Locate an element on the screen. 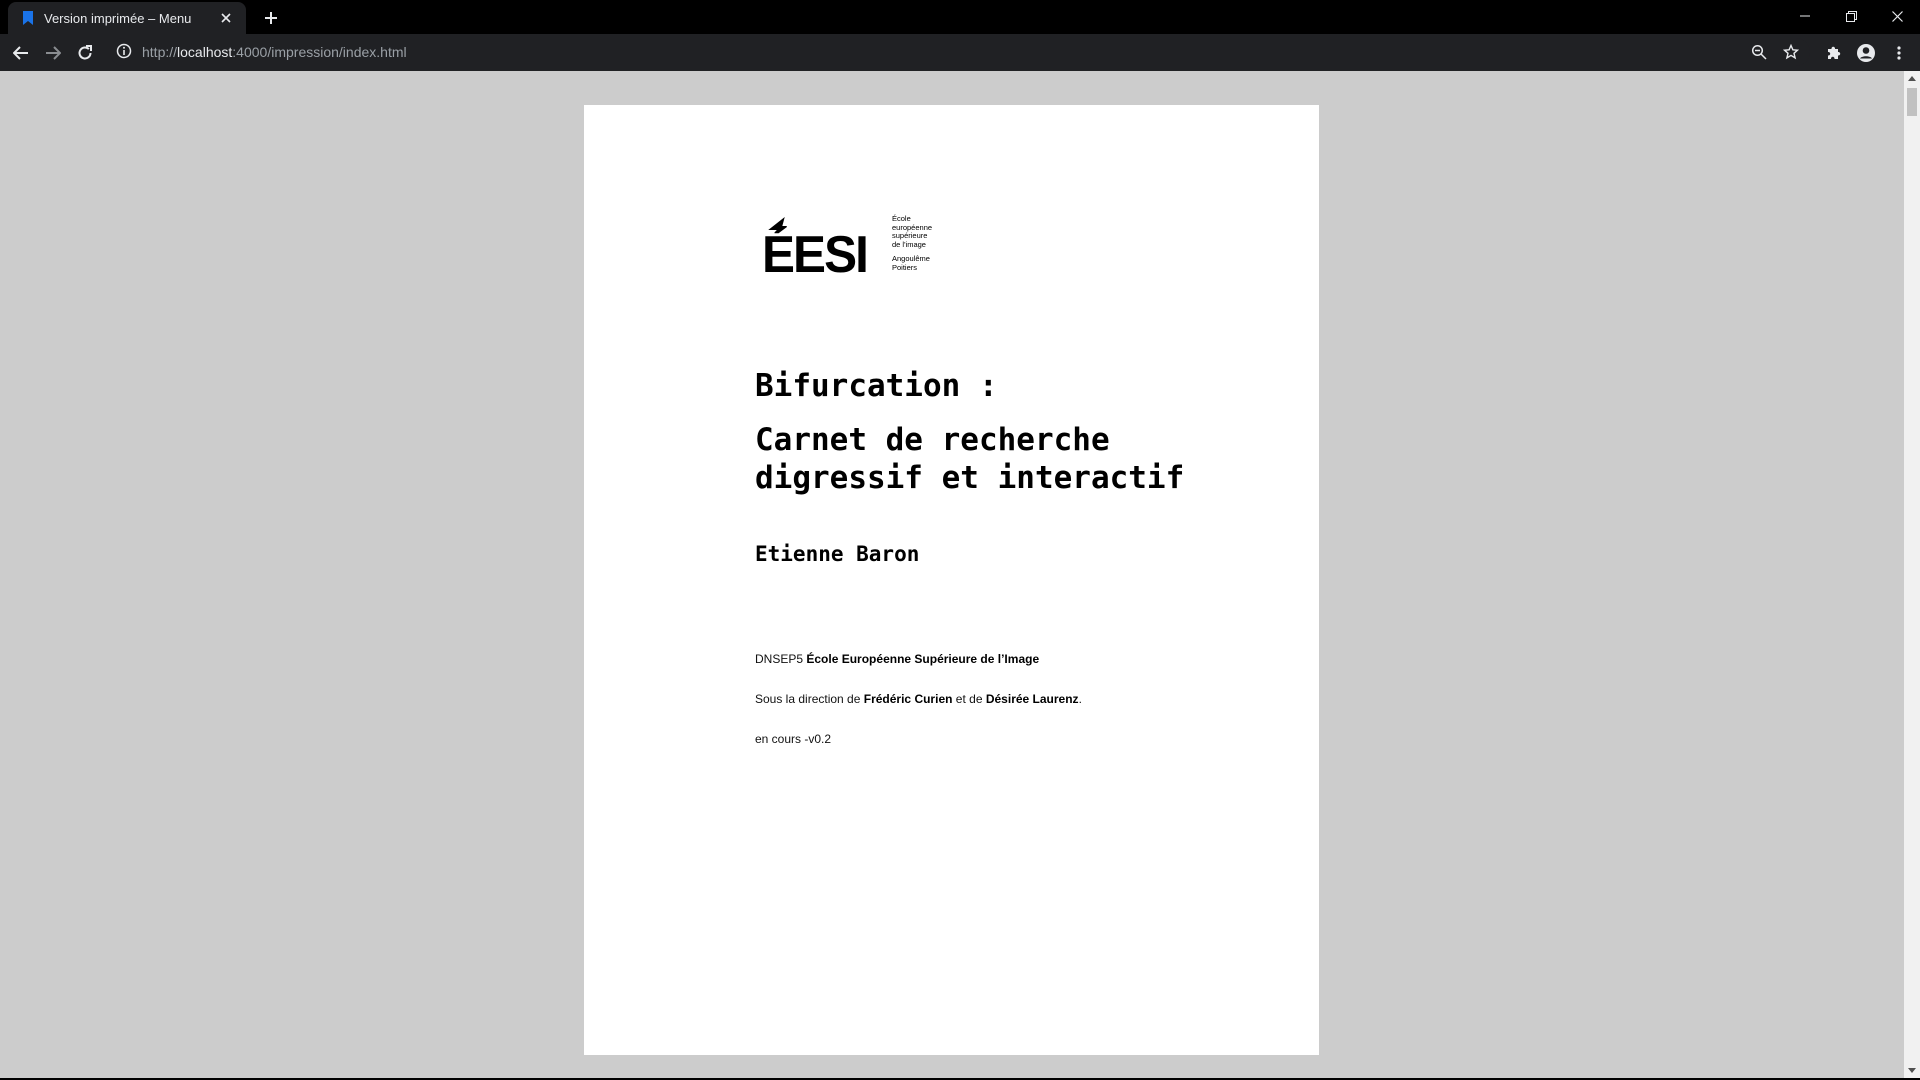 This screenshot has width=1920, height=1080. browser-menu-button is located at coordinates (1899, 53).